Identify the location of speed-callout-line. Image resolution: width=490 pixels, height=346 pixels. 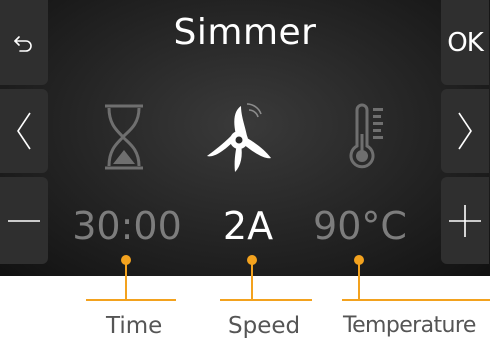
(252, 281).